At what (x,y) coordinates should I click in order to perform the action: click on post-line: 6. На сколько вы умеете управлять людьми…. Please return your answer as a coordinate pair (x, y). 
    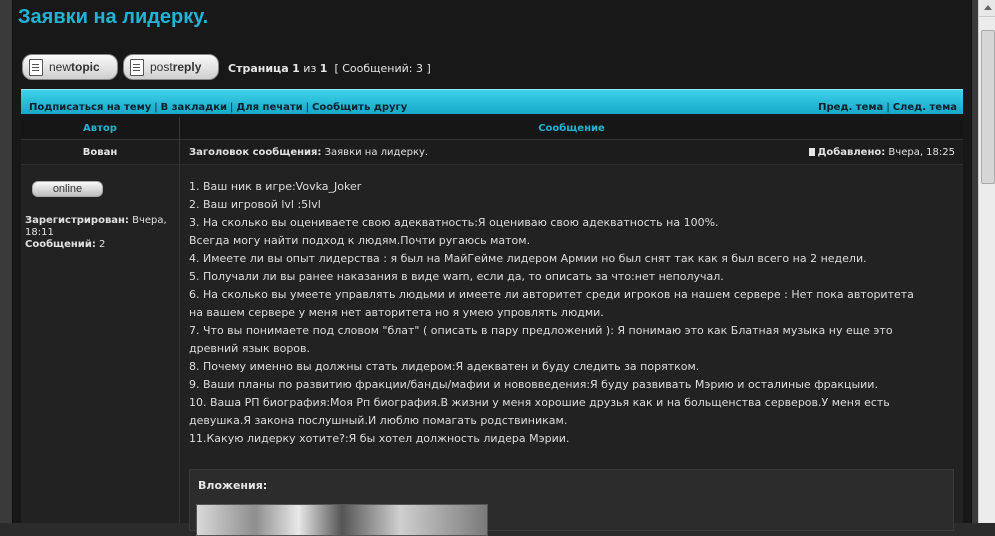
    Looking at the image, I should click on (551, 294).